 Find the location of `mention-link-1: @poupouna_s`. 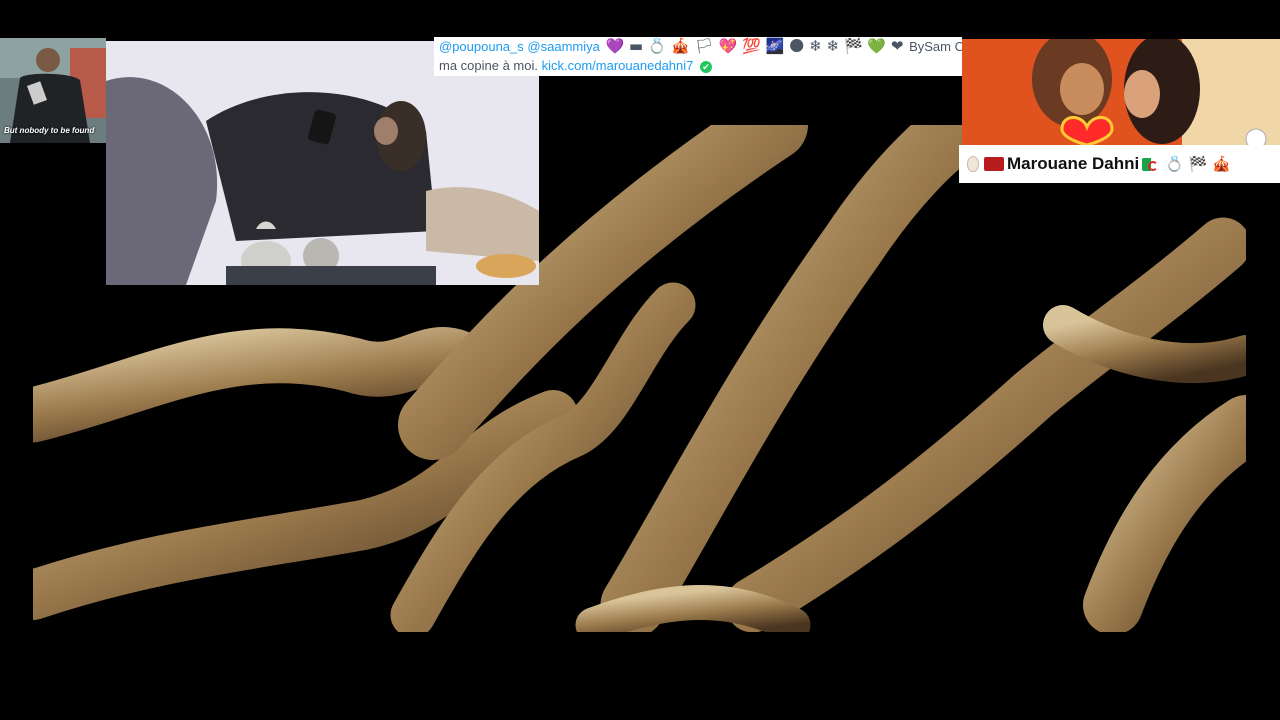

mention-link-1: @poupouna_s is located at coordinates (481, 46).